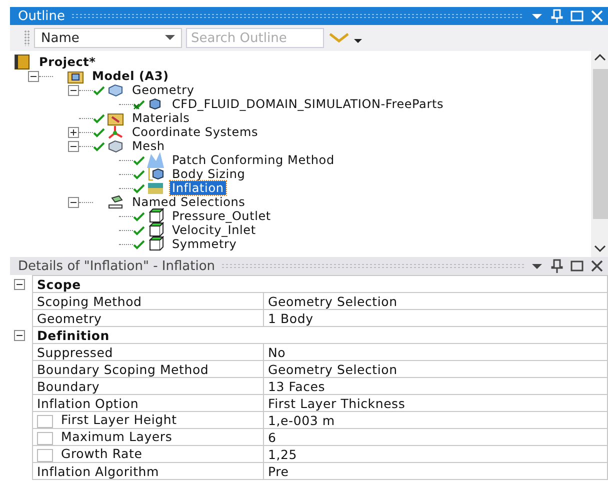 The image size is (608, 486). I want to click on property-value: 1 Body, so click(436, 318).